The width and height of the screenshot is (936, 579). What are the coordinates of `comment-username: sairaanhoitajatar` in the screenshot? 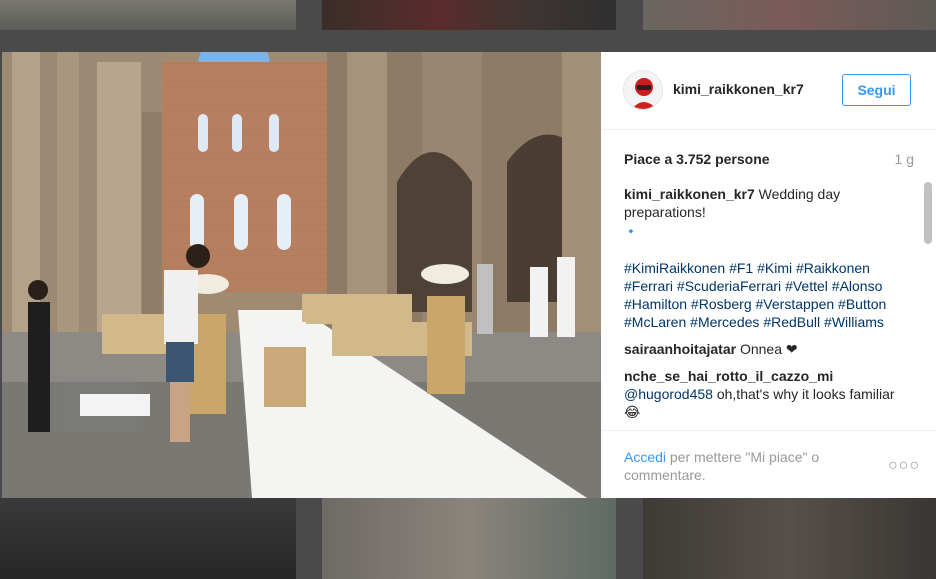 It's located at (680, 349).